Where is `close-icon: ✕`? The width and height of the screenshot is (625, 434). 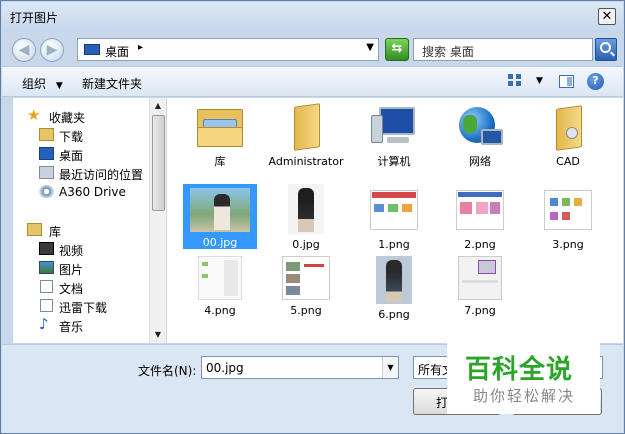 close-icon: ✕ is located at coordinates (607, 16).